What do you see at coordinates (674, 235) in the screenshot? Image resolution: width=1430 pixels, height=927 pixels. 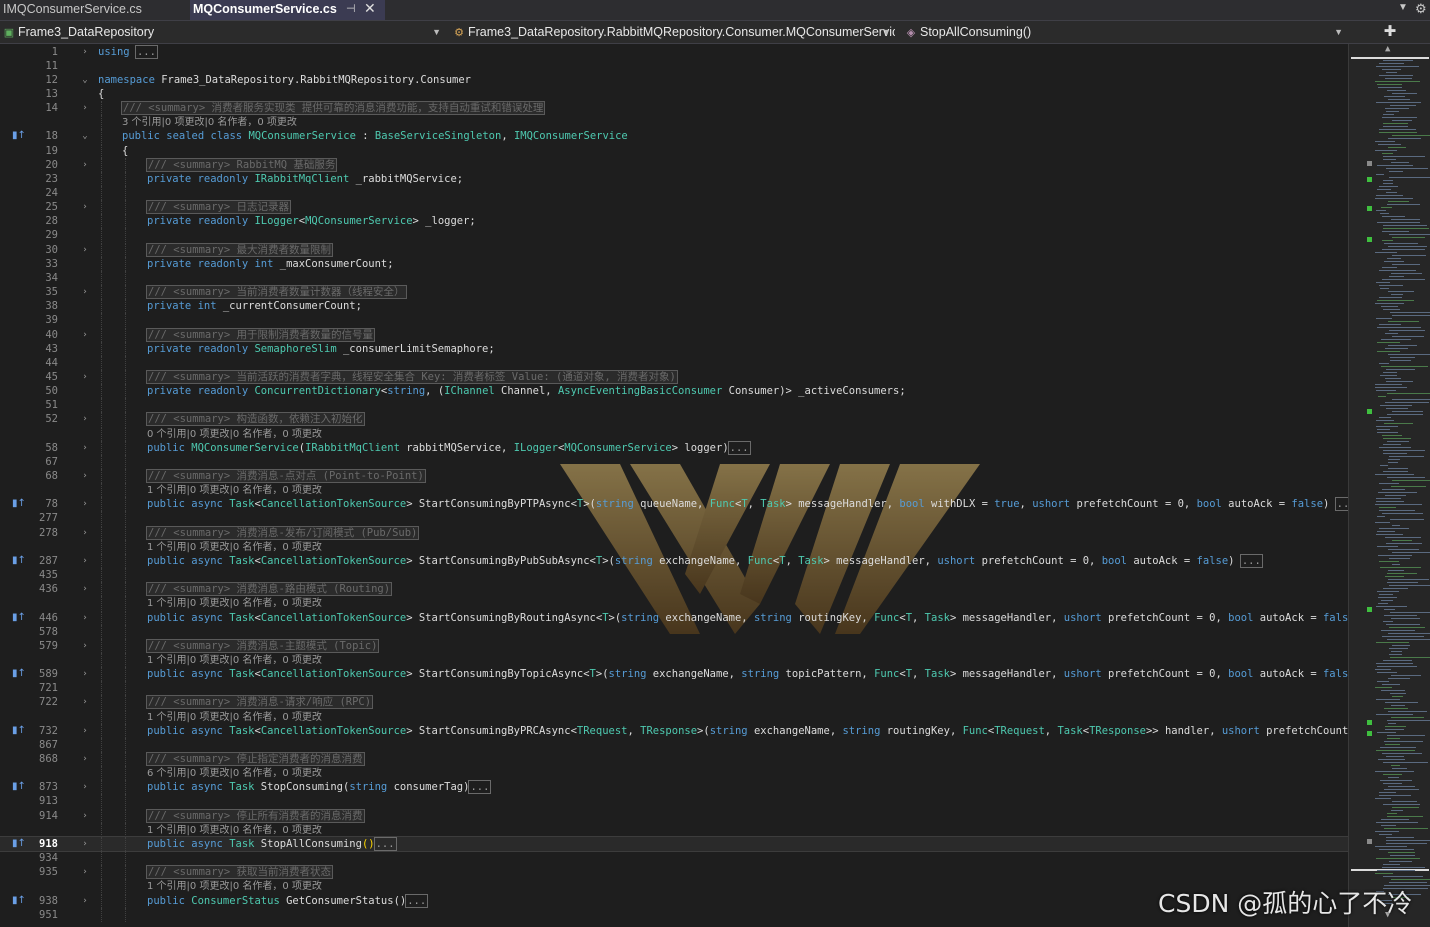 I see `code-line: 29` at bounding box center [674, 235].